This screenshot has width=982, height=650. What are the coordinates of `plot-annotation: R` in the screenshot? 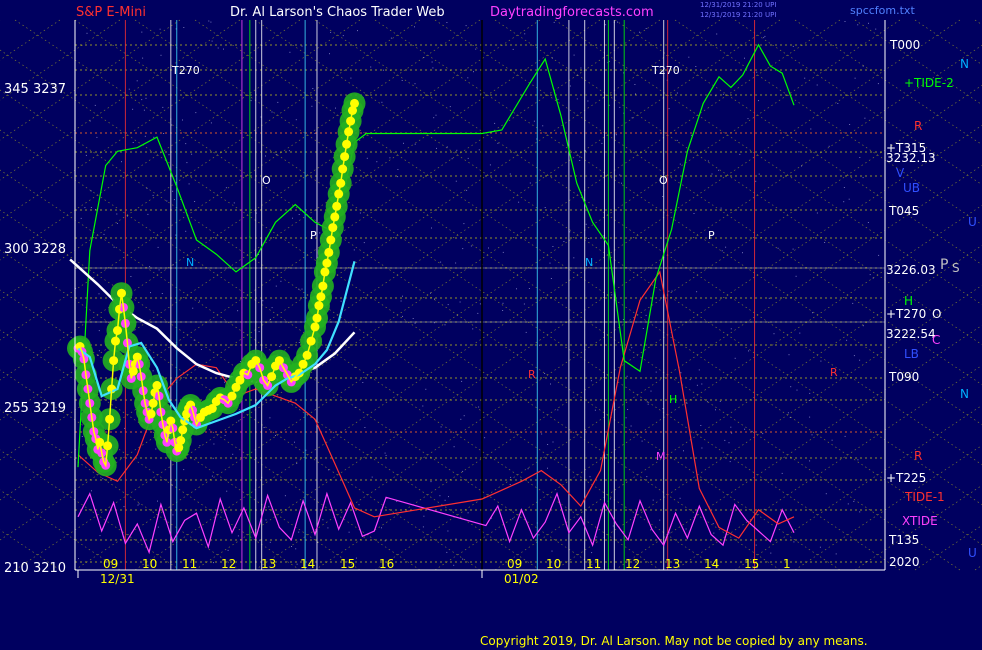 It's located at (834, 372).